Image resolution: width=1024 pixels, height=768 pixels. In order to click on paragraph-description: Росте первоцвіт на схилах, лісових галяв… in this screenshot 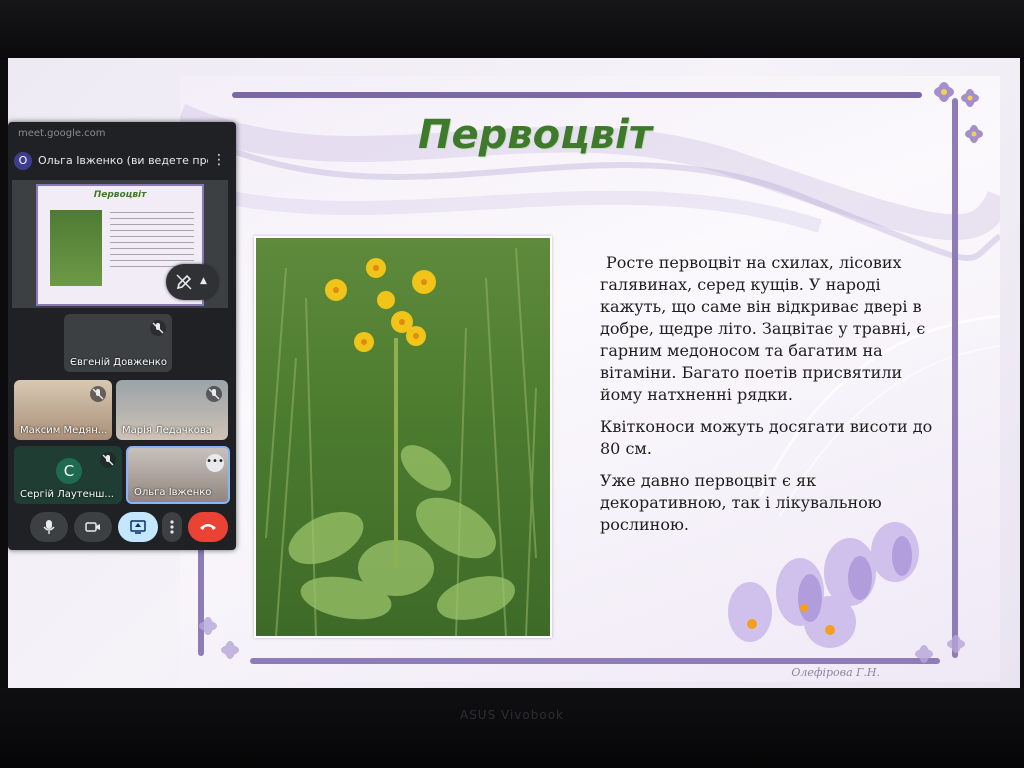, I will do `click(763, 328)`.